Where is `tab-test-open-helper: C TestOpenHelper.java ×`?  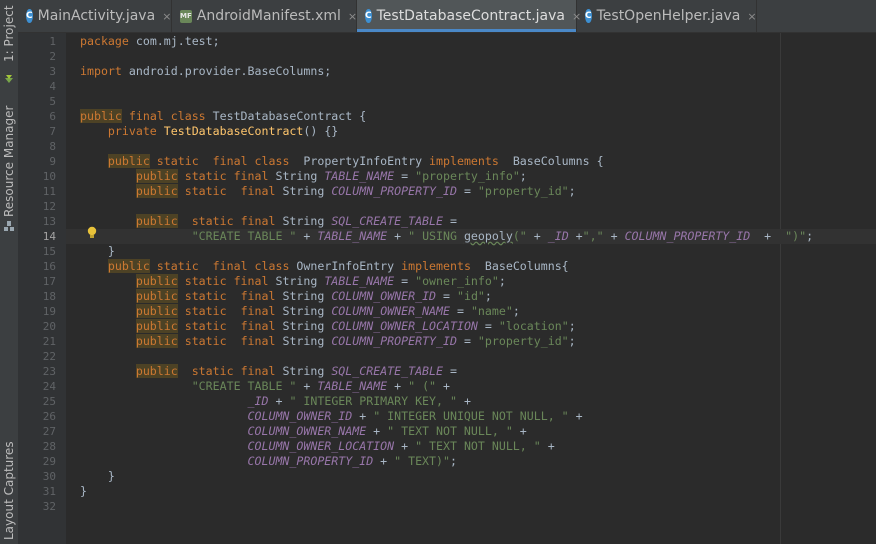
tab-test-open-helper: C TestOpenHelper.java × is located at coordinates (667, 16).